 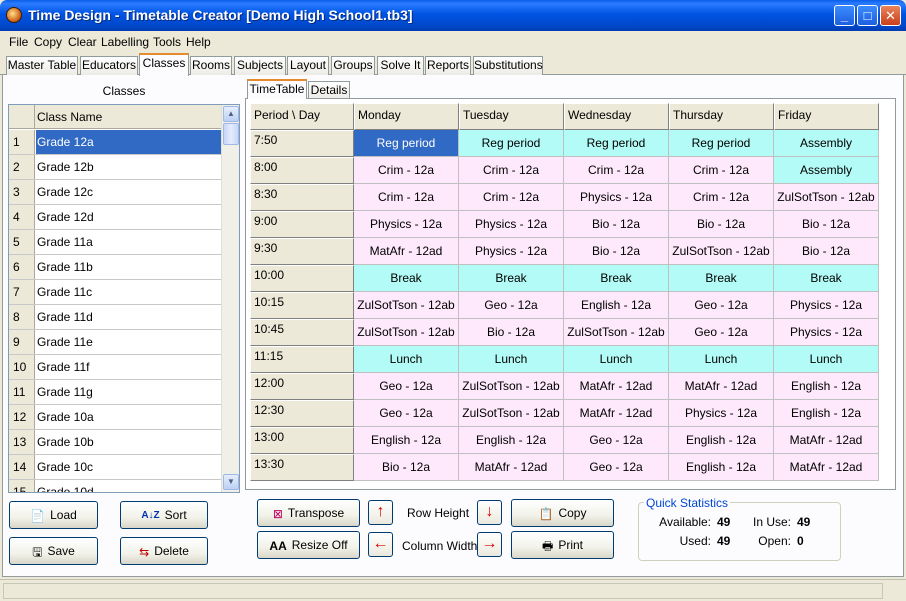 I want to click on period-time-cell: 8:30, so click(x=302, y=197).